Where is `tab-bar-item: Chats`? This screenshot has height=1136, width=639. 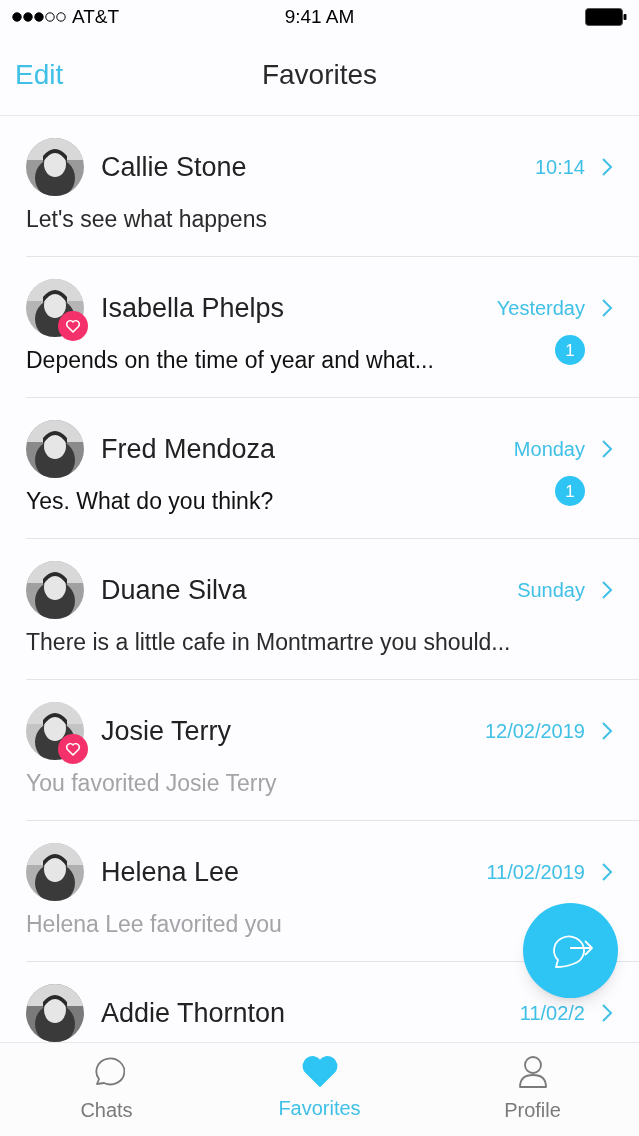
tab-bar-item: Chats is located at coordinates (106, 1089).